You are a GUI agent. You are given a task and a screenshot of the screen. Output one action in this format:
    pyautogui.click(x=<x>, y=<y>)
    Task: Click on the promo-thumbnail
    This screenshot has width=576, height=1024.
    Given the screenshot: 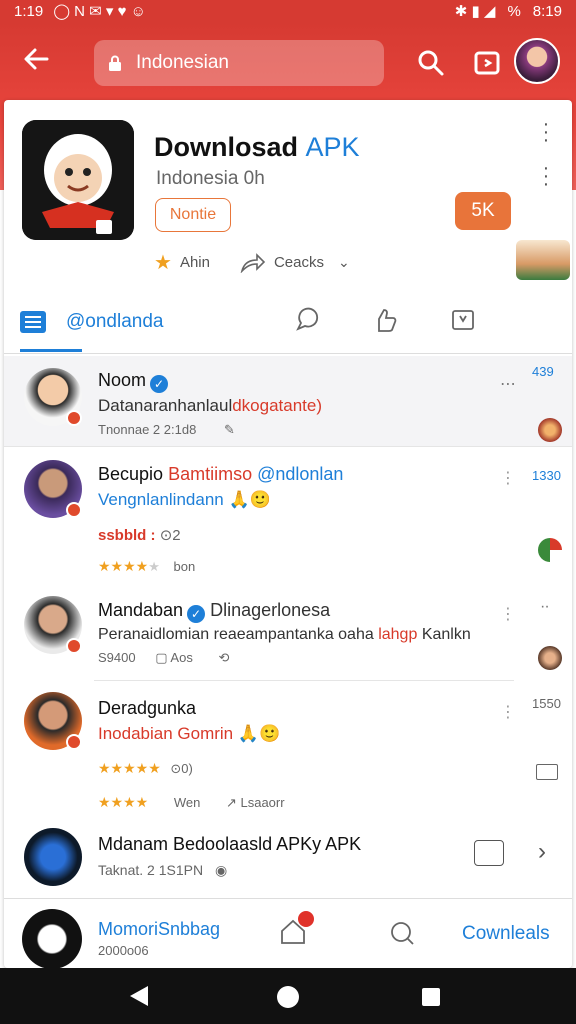 What is the action you would take?
    pyautogui.click(x=543, y=260)
    